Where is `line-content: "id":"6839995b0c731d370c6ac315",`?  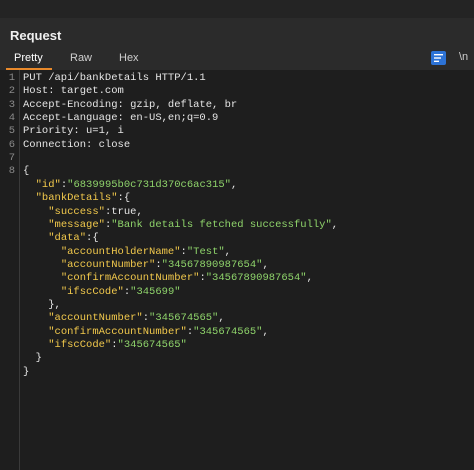 line-content: "id":"6839995b0c731d370c6ac315", is located at coordinates (130, 184).